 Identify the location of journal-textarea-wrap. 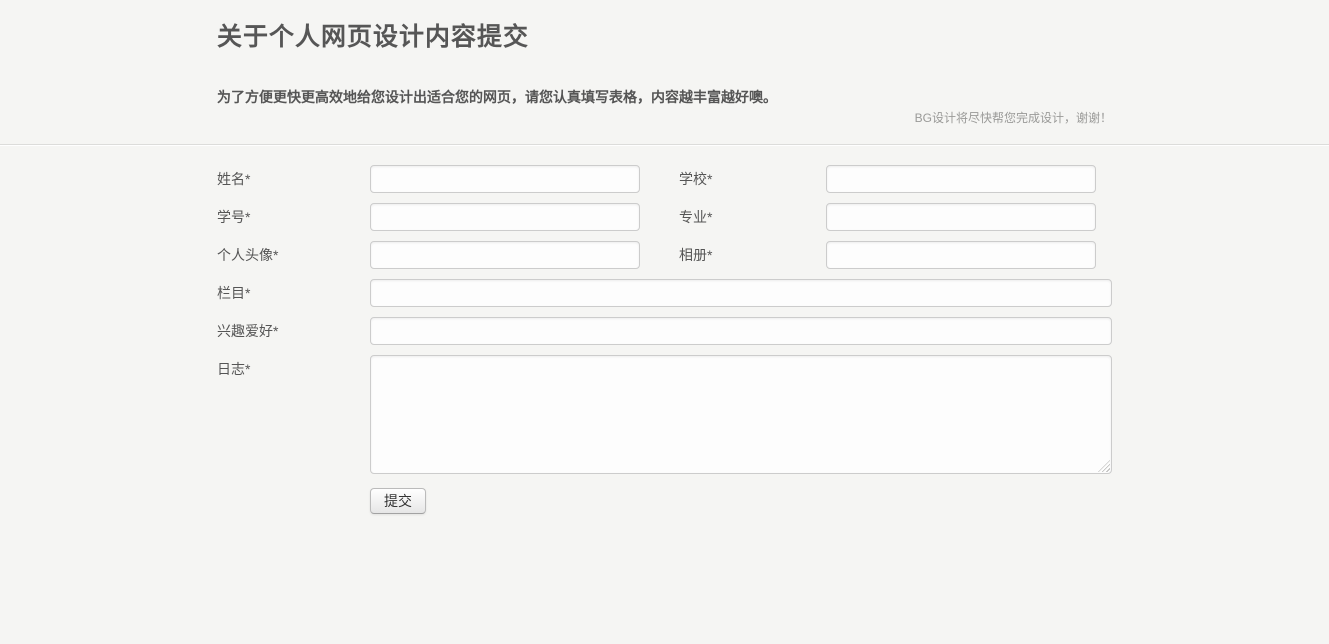
(741, 414).